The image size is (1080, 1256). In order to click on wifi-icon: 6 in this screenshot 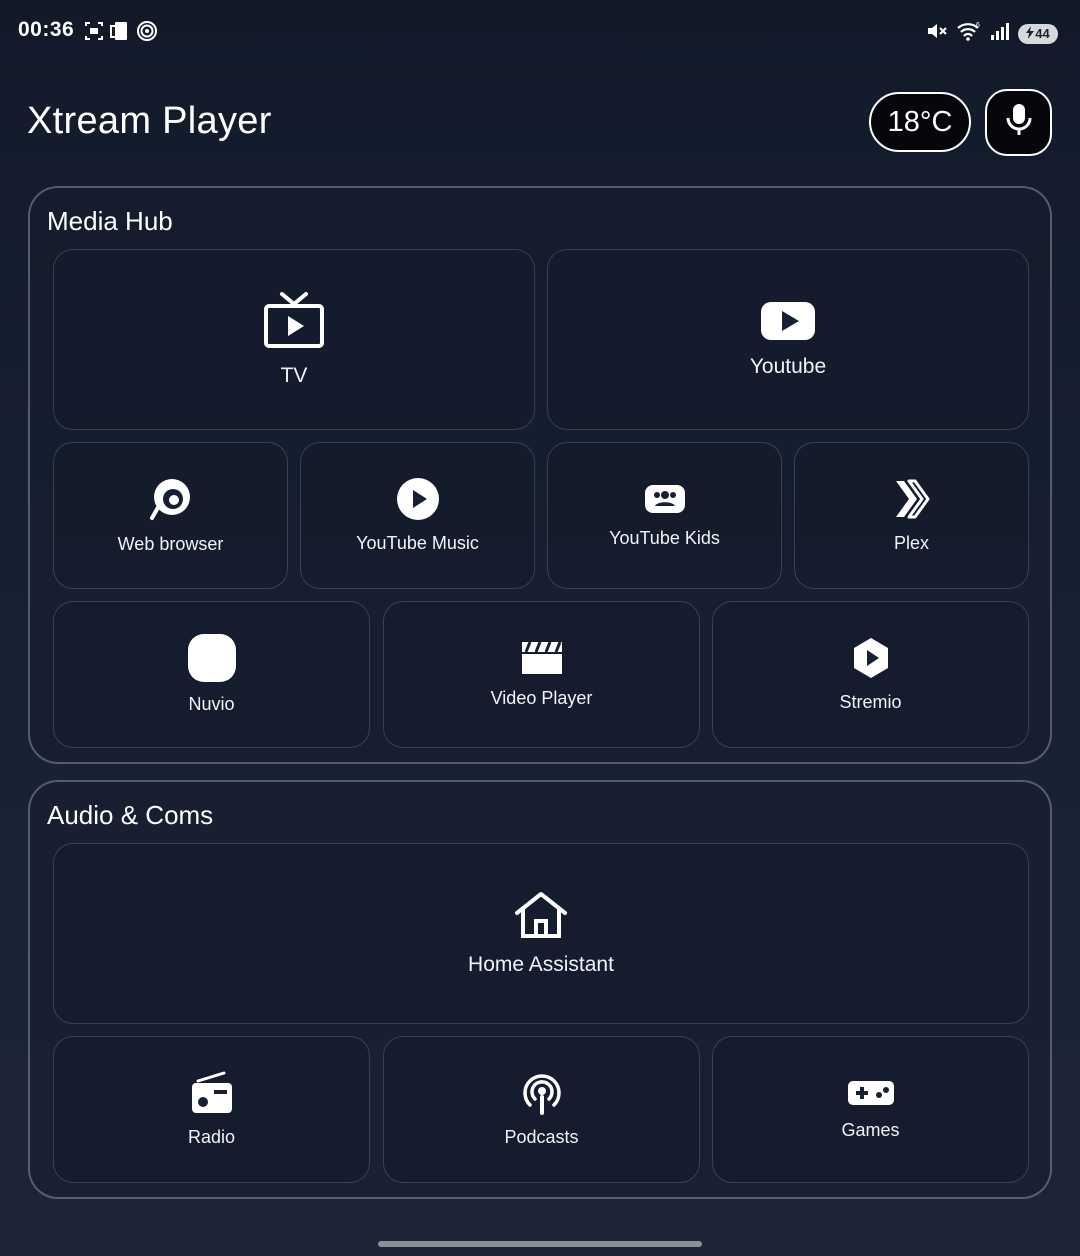, I will do `click(969, 33)`.